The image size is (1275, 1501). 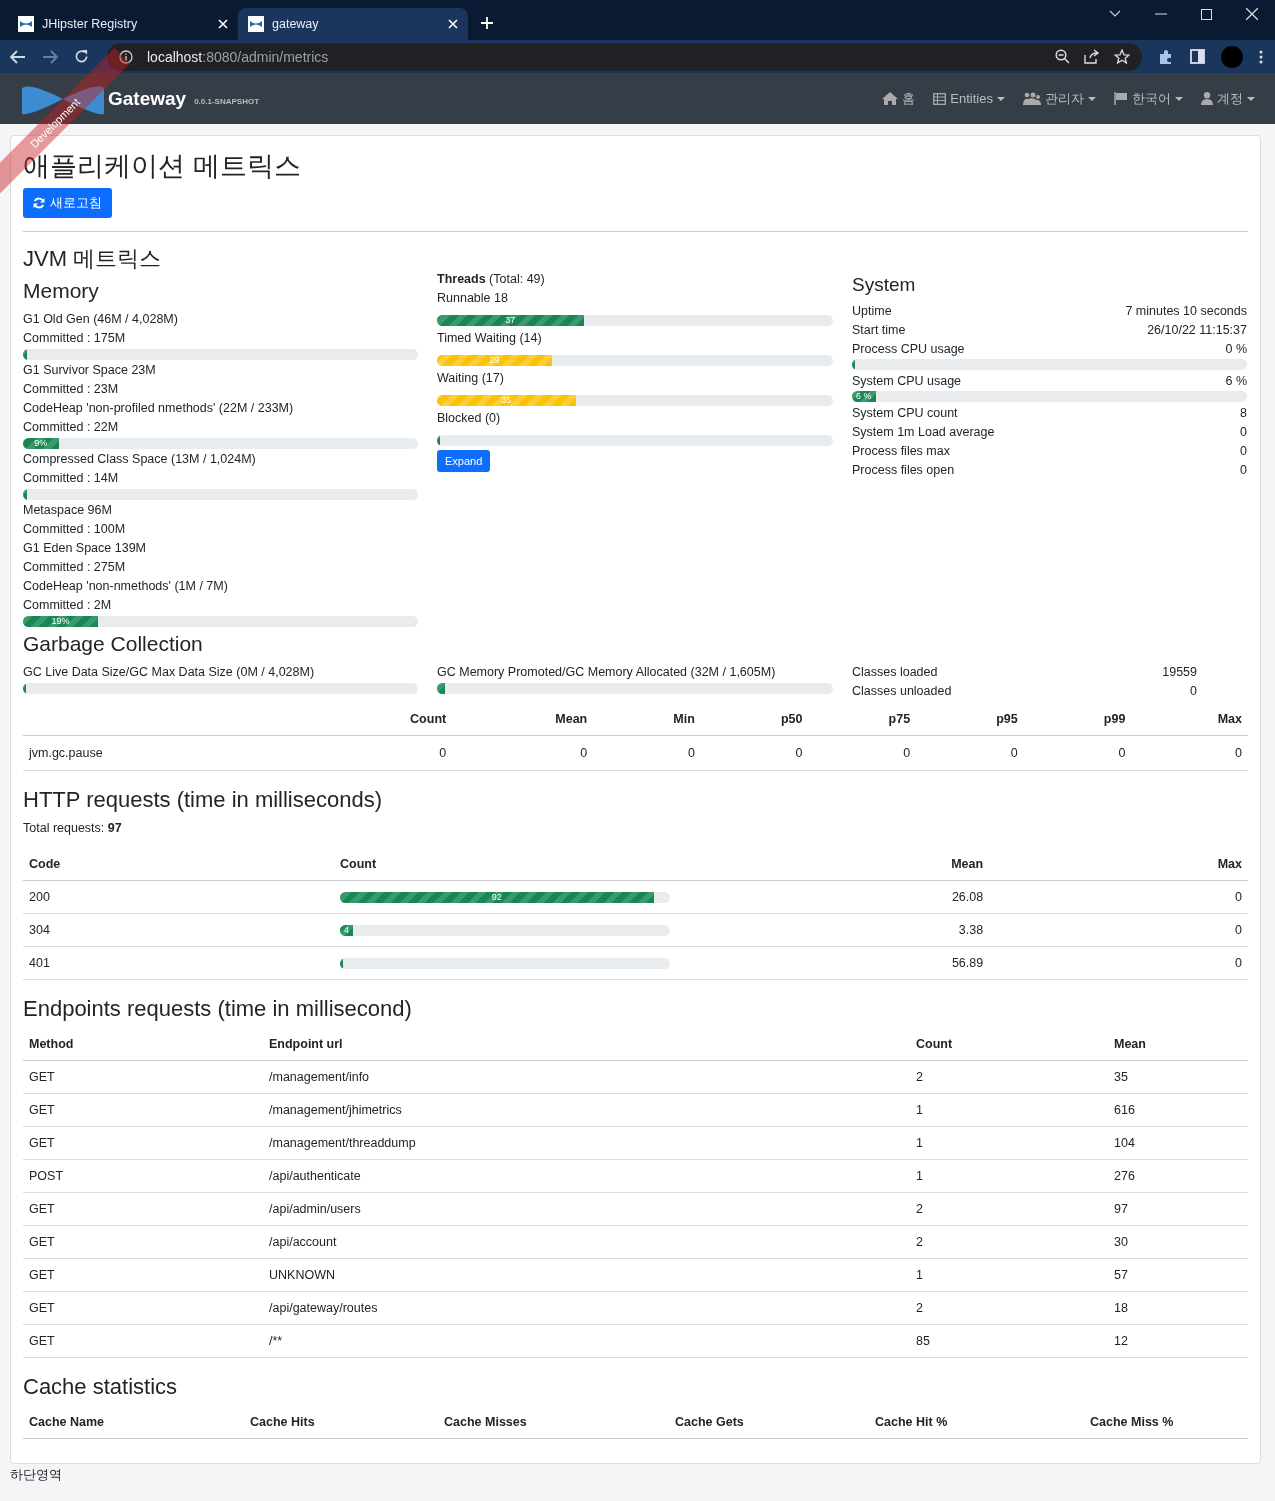 I want to click on column-header: p75, so click(x=862, y=719).